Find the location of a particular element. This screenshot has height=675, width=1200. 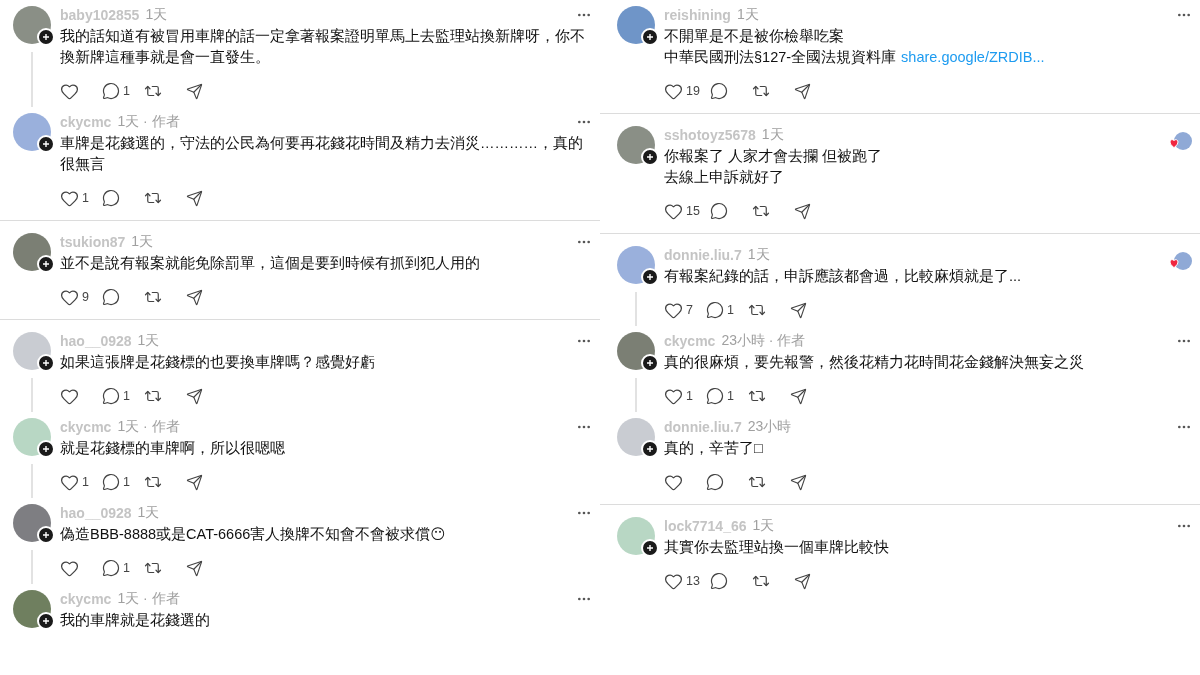

like-button: 7 is located at coordinates (680, 310).